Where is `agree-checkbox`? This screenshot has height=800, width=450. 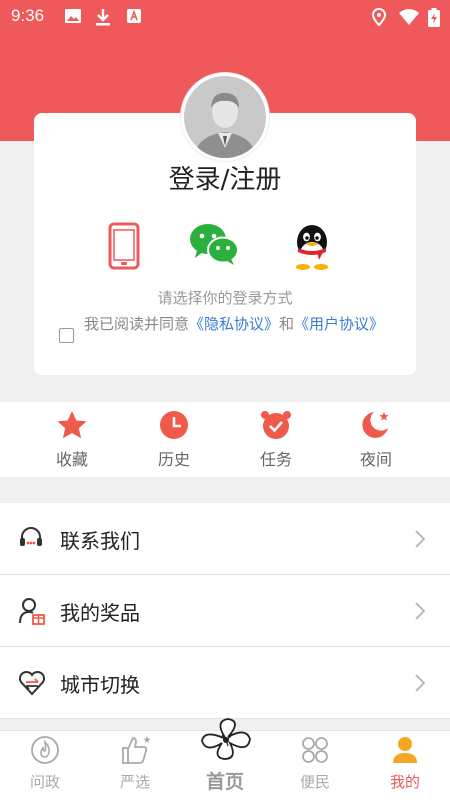
agree-checkbox is located at coordinates (66, 335).